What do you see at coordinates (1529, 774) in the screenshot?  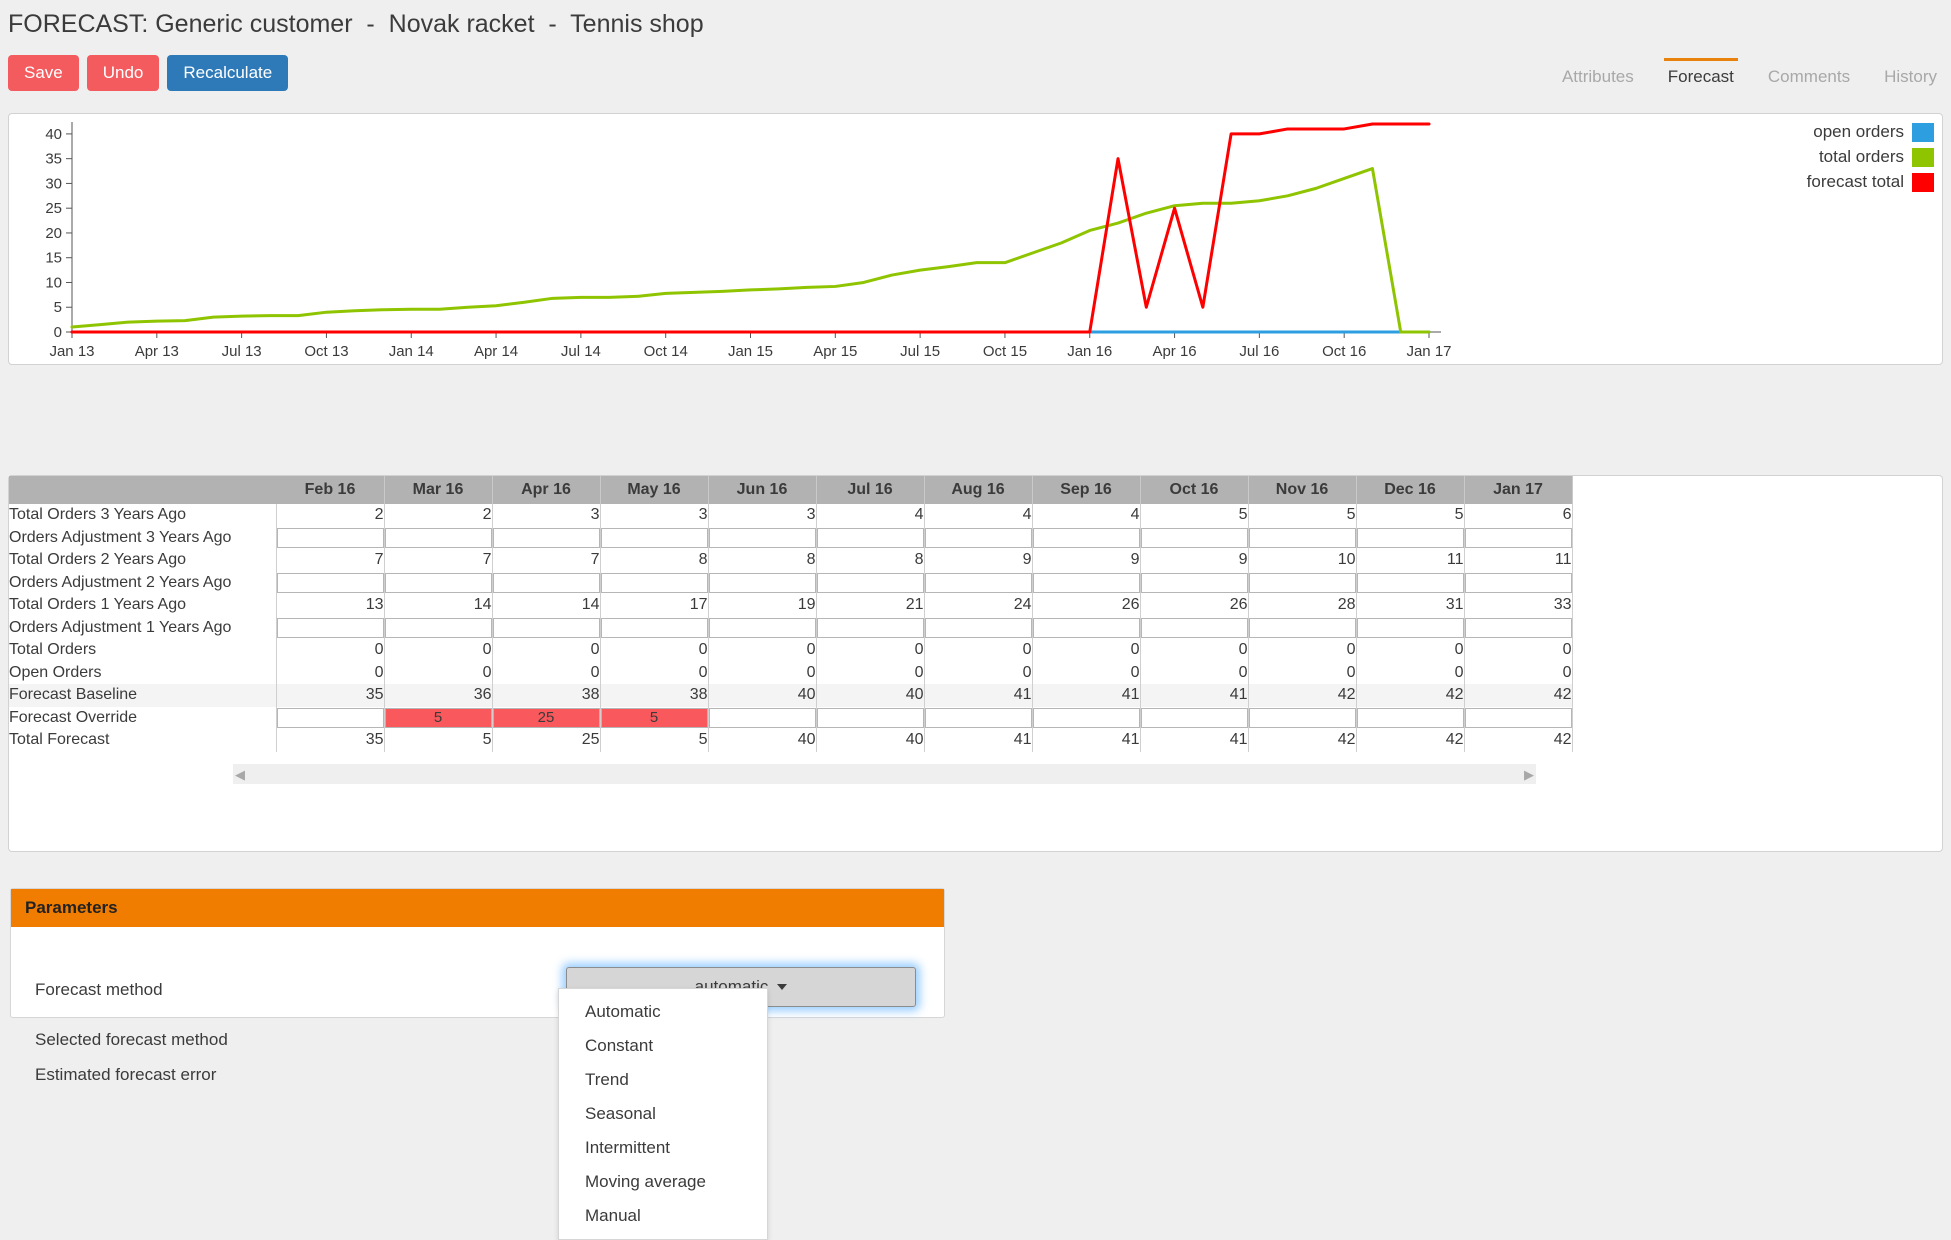 I see `scroll-right-arrow-icon: ▶` at bounding box center [1529, 774].